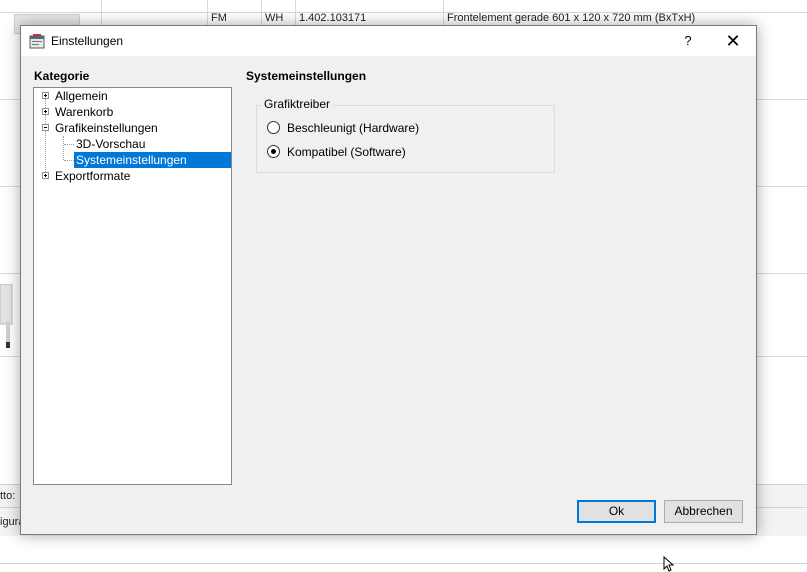  Describe the element at coordinates (405, 139) in the screenshot. I see `graphics-driver-group` at that location.